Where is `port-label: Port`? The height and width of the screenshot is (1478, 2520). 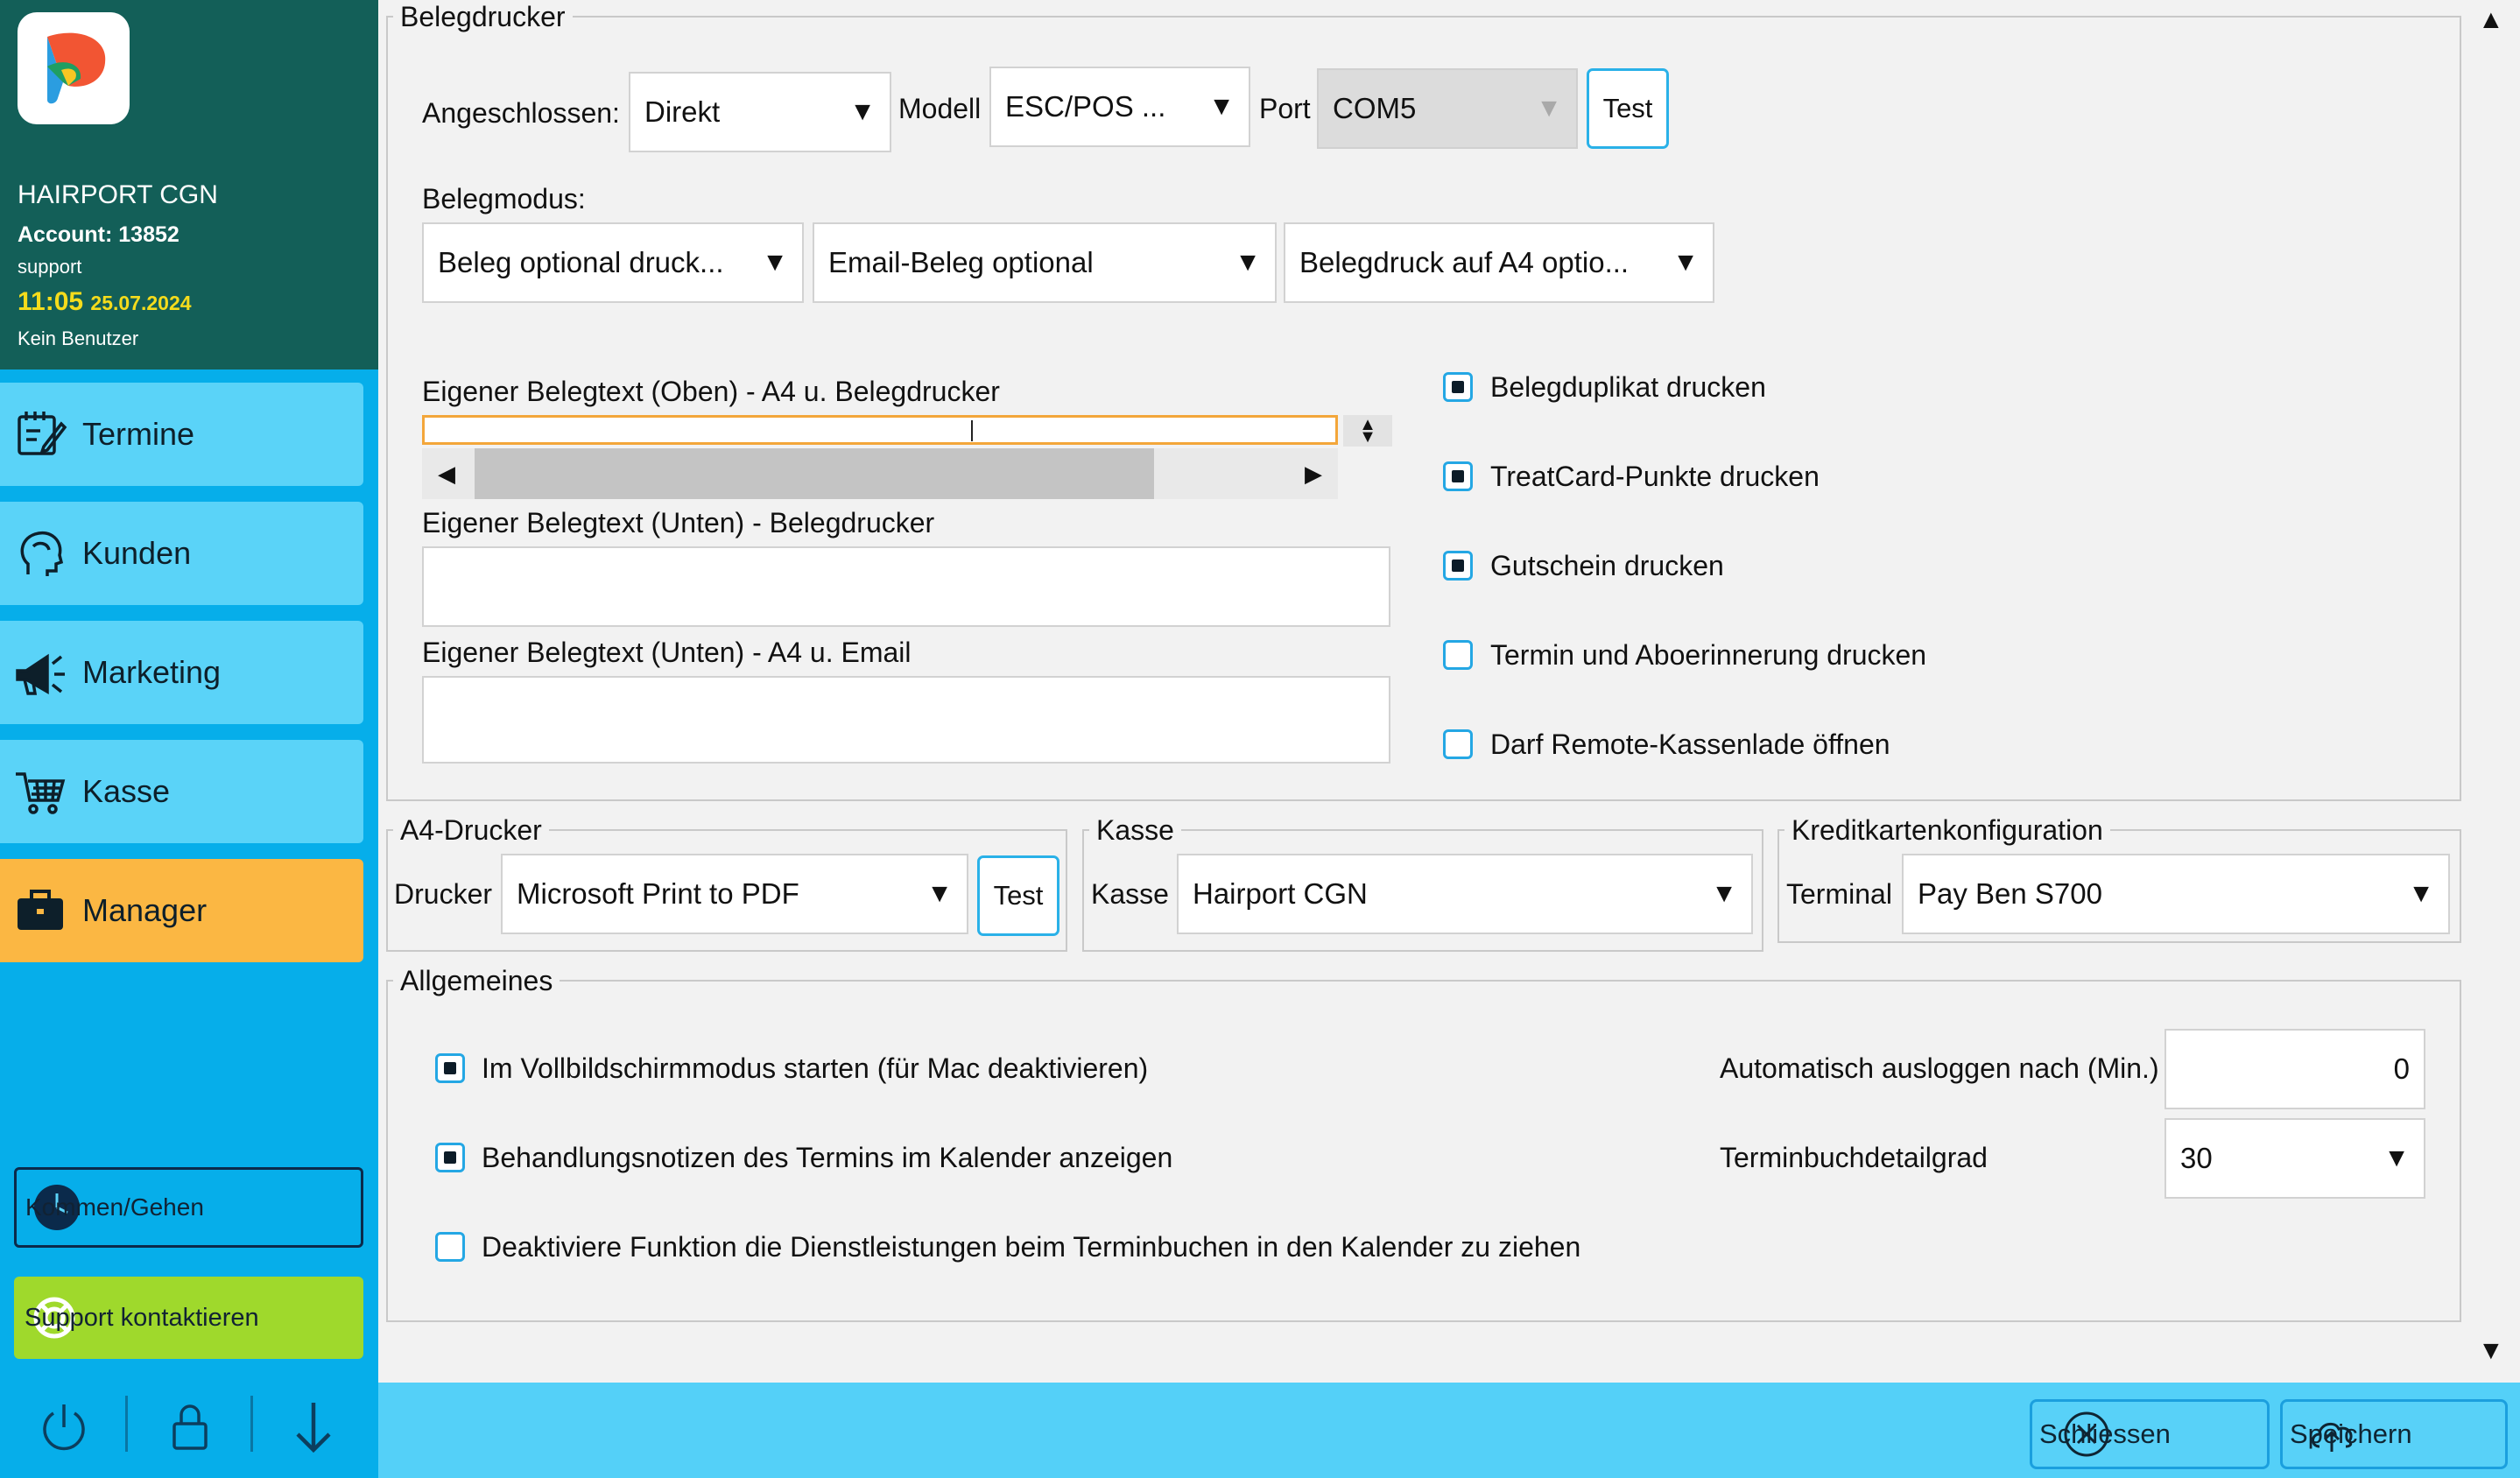 port-label: Port is located at coordinates (1285, 108).